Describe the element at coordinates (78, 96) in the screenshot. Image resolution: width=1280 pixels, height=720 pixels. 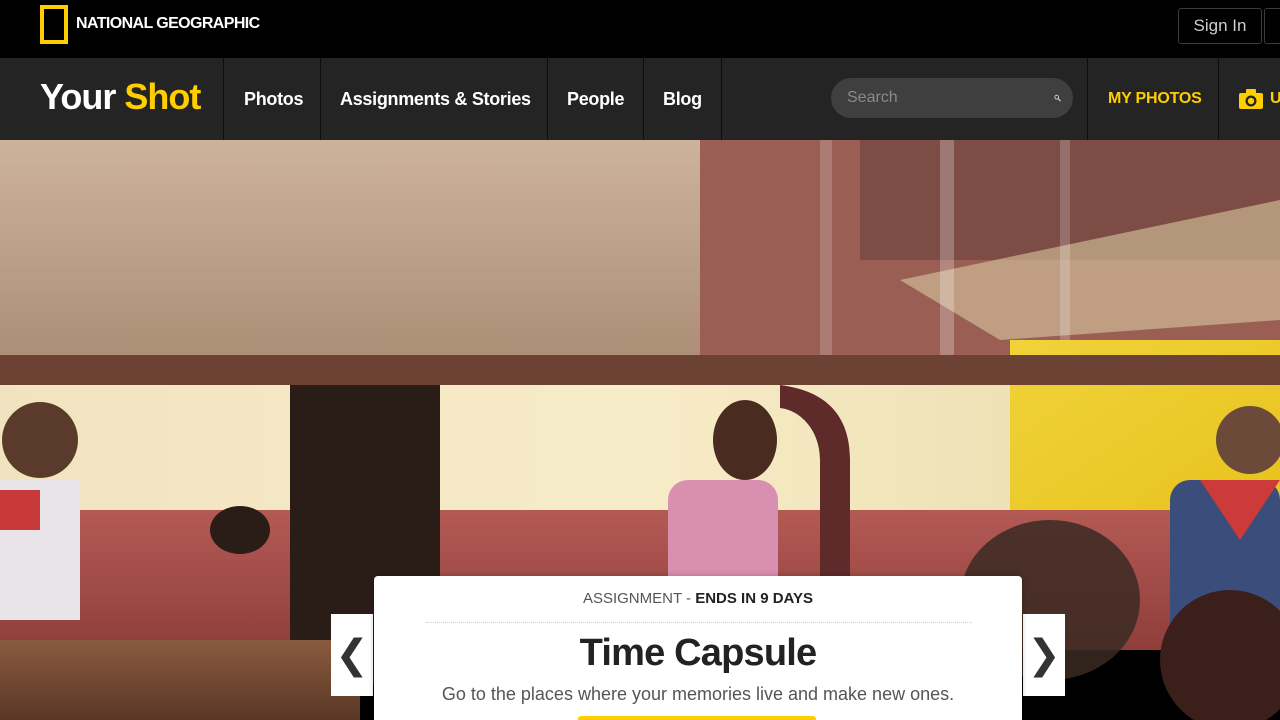
I see `your-shot-logo-part1: Your` at that location.